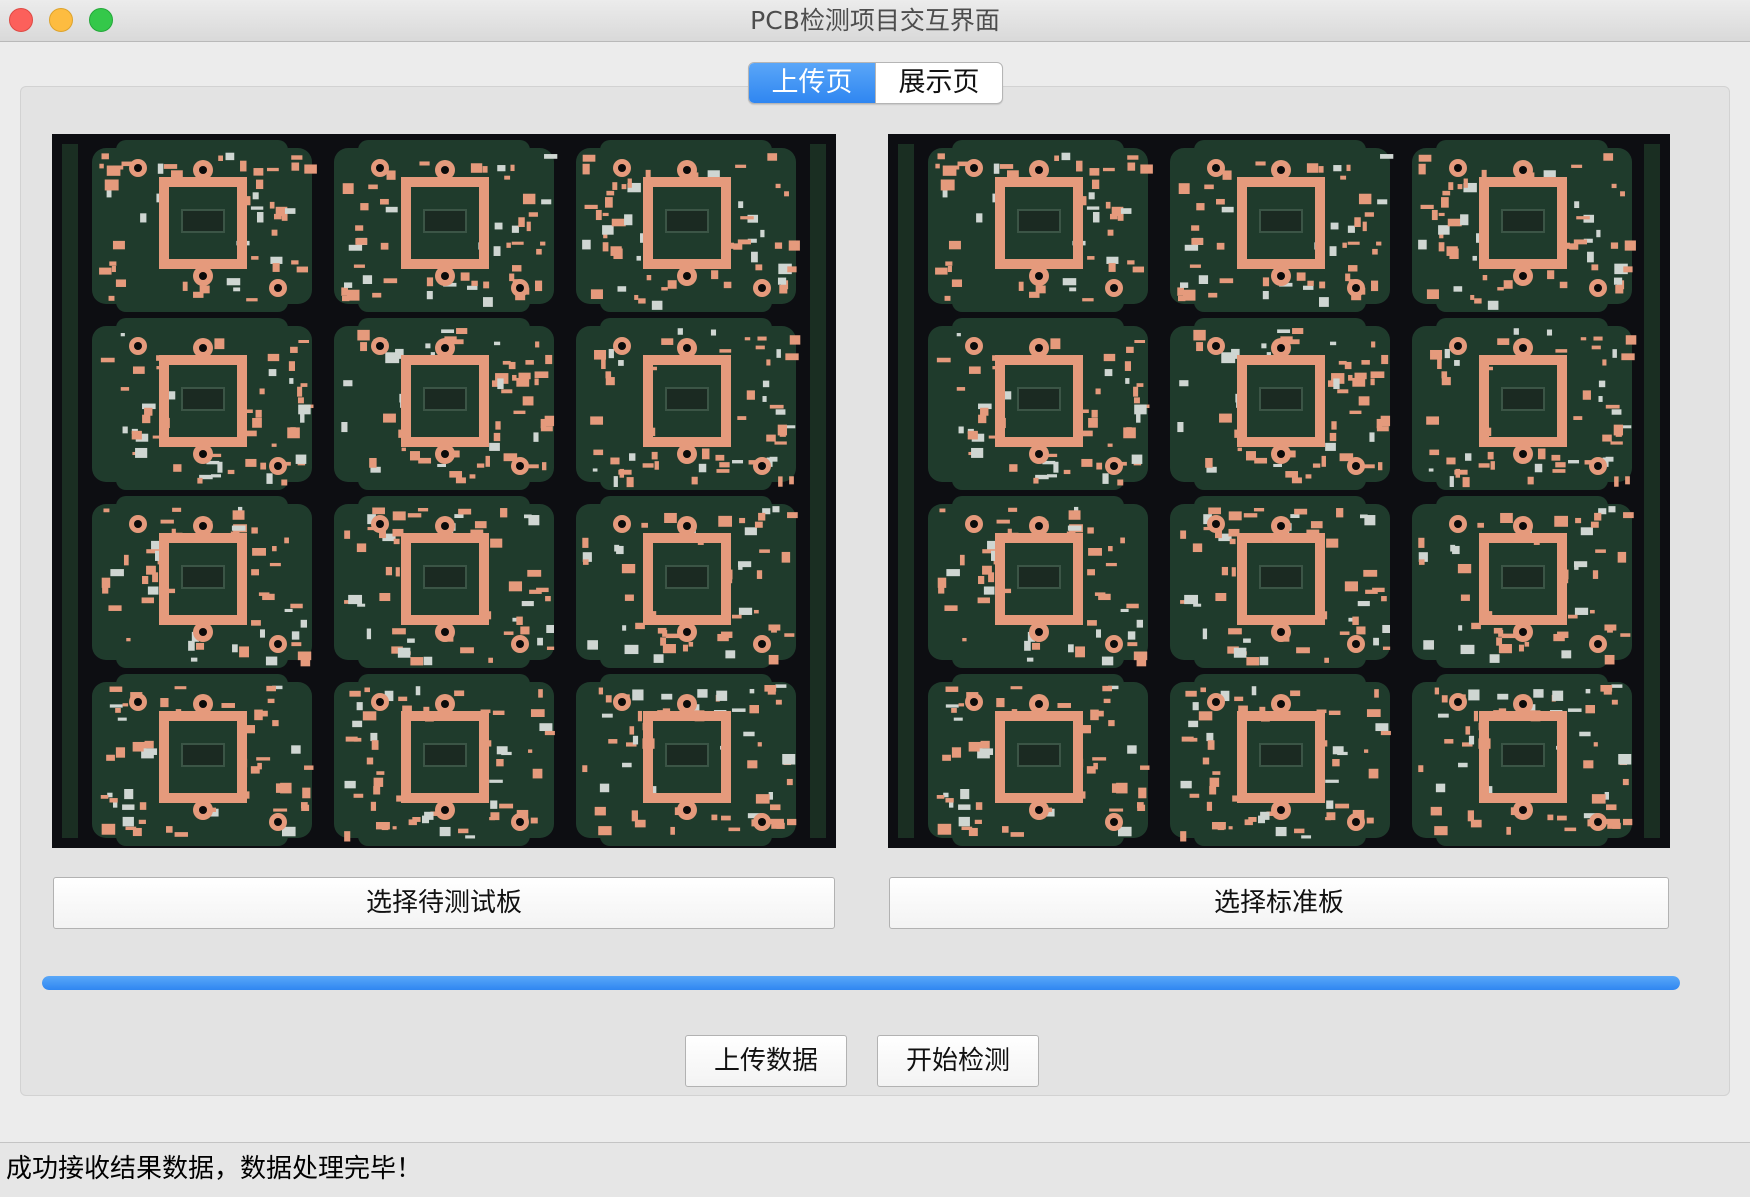 Image resolution: width=1750 pixels, height=1197 pixels. Describe the element at coordinates (812, 83) in the screenshot. I see `tab-upload: 上传页` at that location.